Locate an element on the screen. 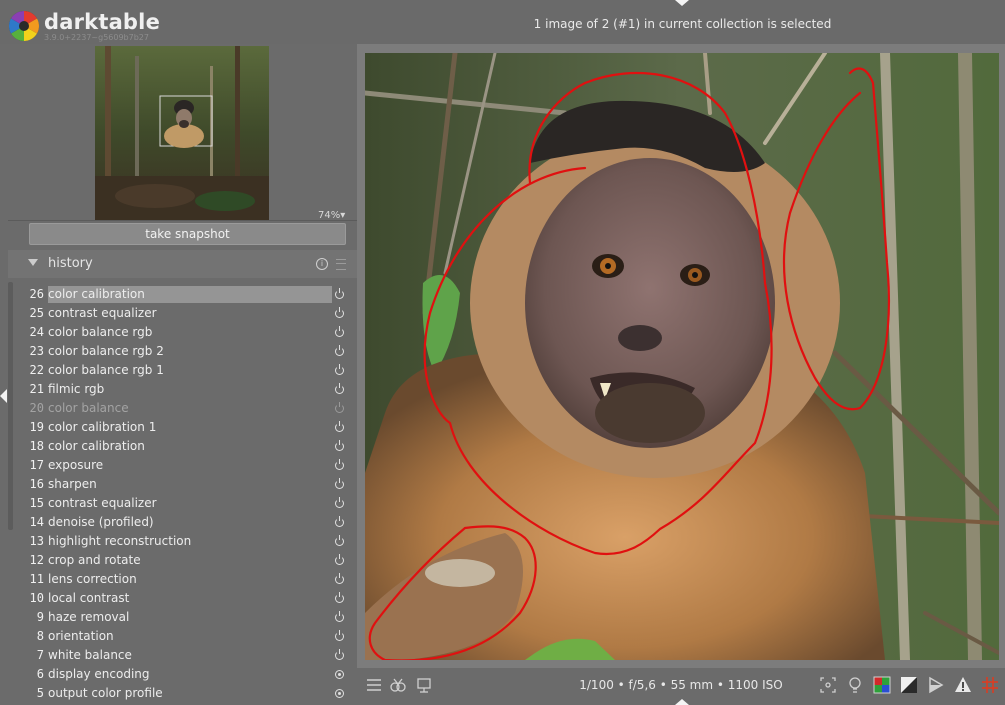  history-item: 5 output color profile is located at coordinates (187, 693).